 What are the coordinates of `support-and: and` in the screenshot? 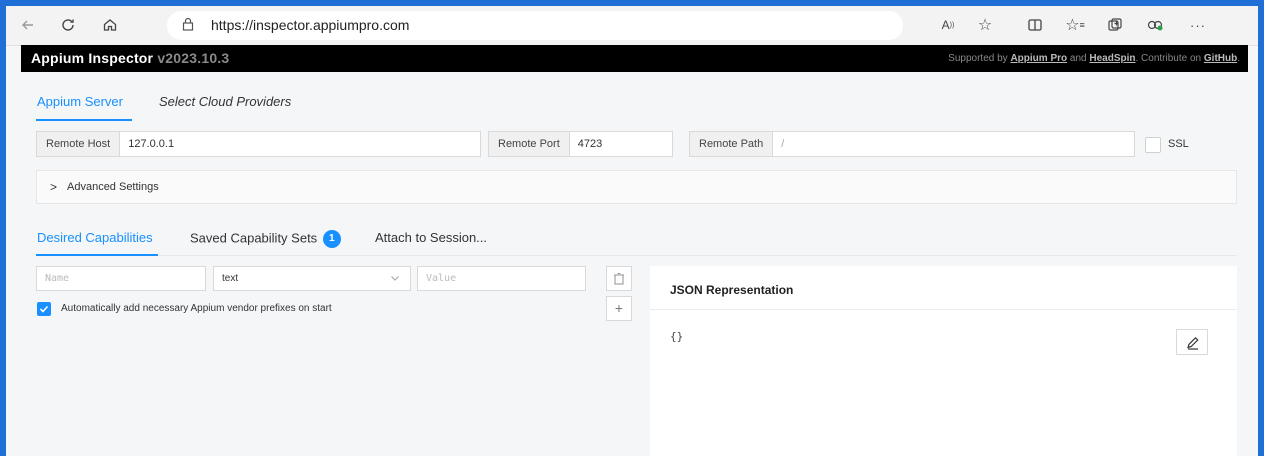 It's located at (1078, 58).